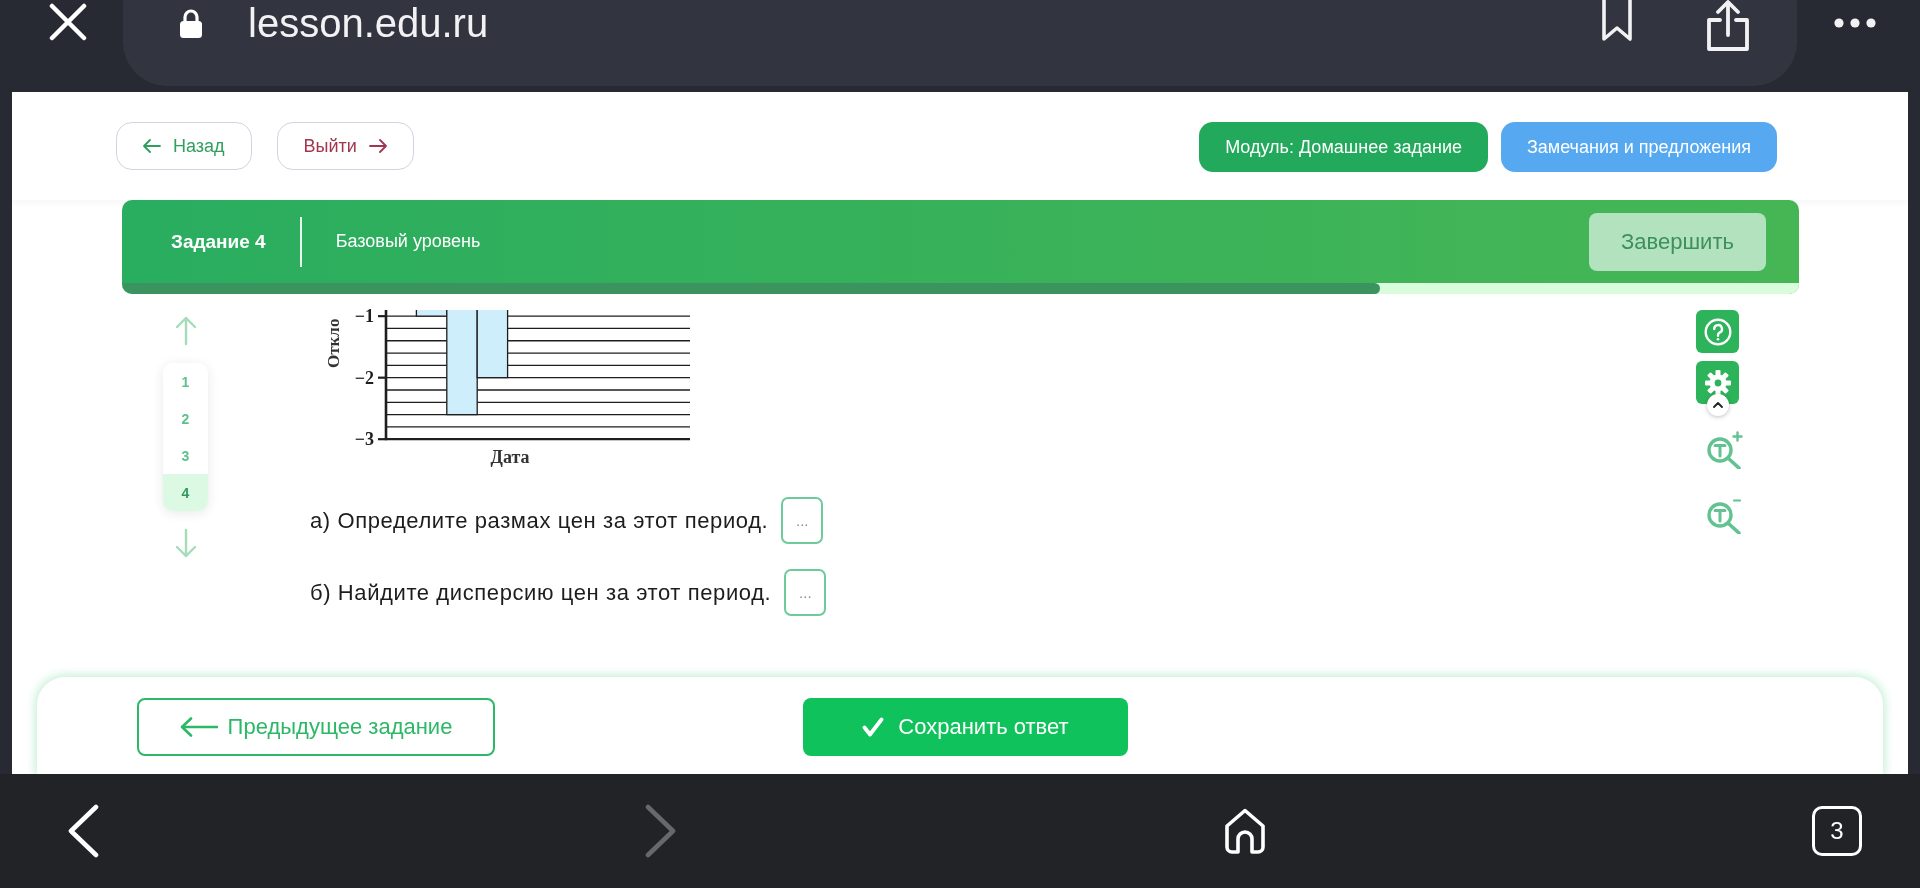 This screenshot has width=1920, height=888. Describe the element at coordinates (965, 727) in the screenshot. I see `save-answer-button: Сохранить ответ` at that location.